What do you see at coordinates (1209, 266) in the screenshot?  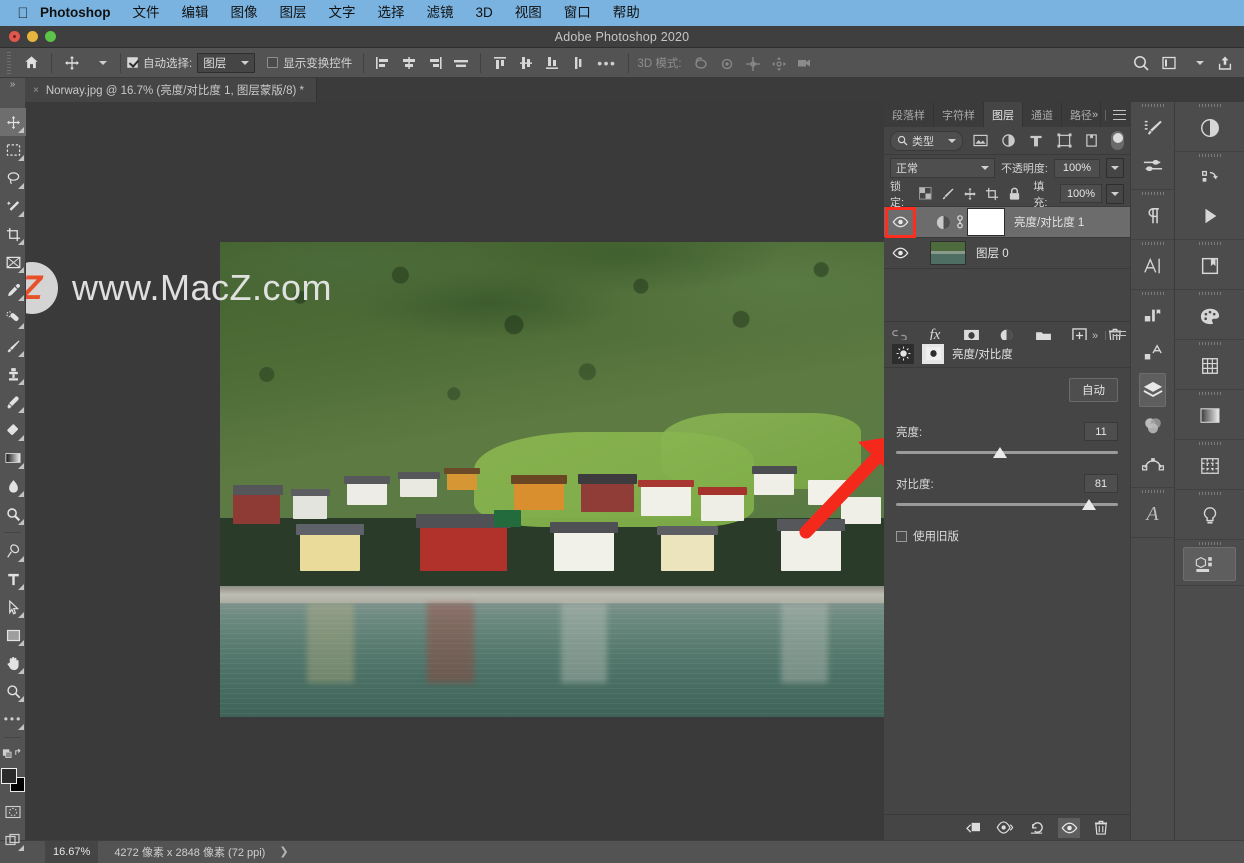 I see `libraries-icon` at bounding box center [1209, 266].